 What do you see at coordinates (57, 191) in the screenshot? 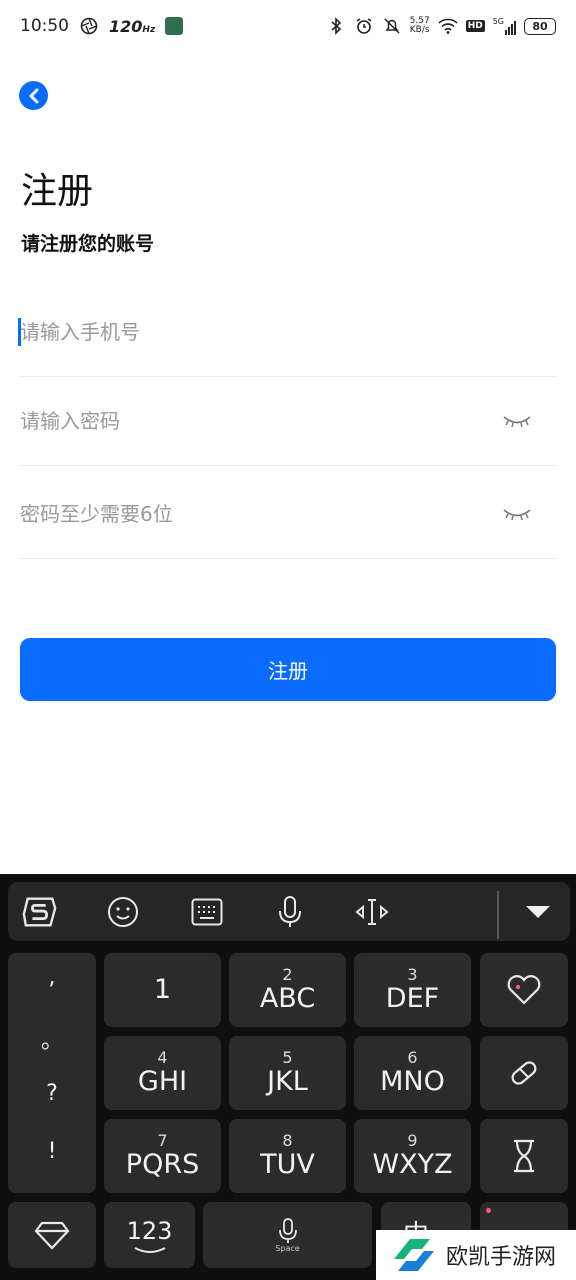
I see `page-title: 注册` at bounding box center [57, 191].